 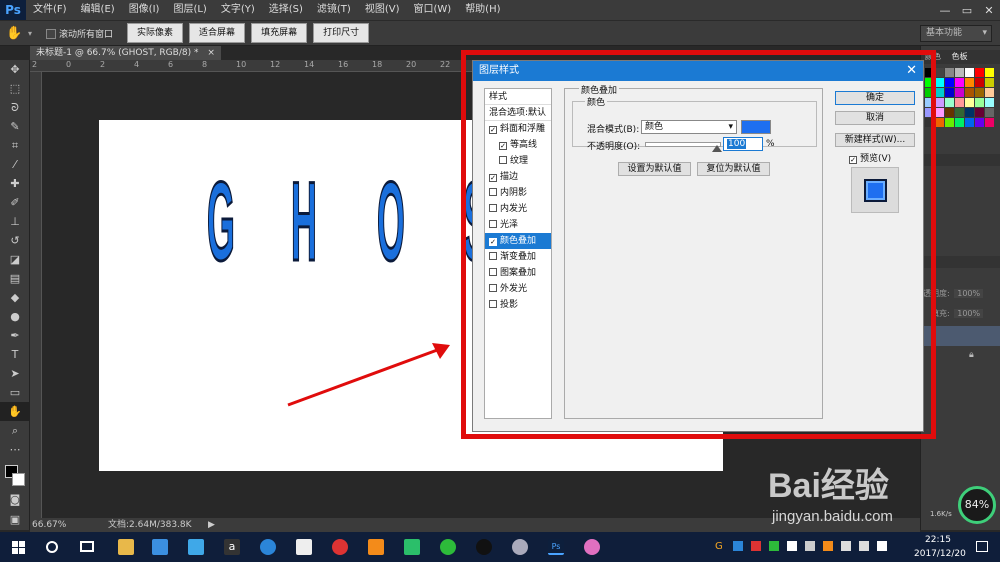 What do you see at coordinates (15, 316) in the screenshot?
I see `dodge-tool-icon: ●` at bounding box center [15, 316].